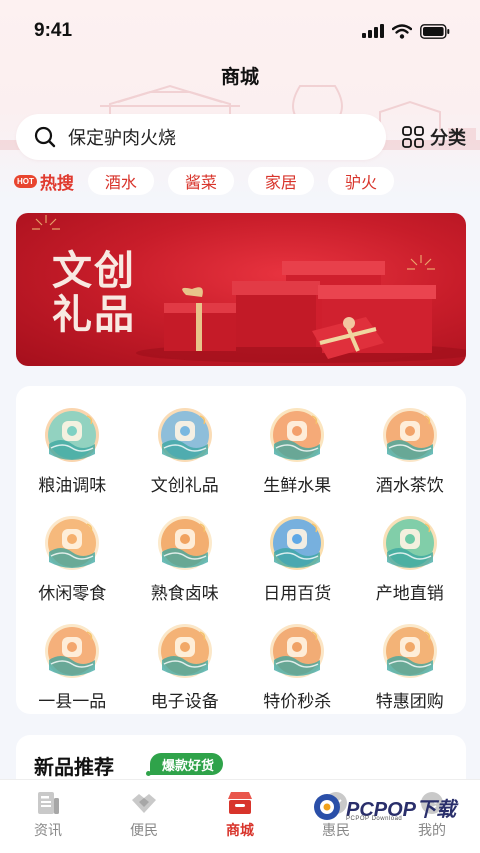  What do you see at coordinates (184, 593) in the screenshot?
I see `category-label: 熟食卤味` at bounding box center [184, 593].